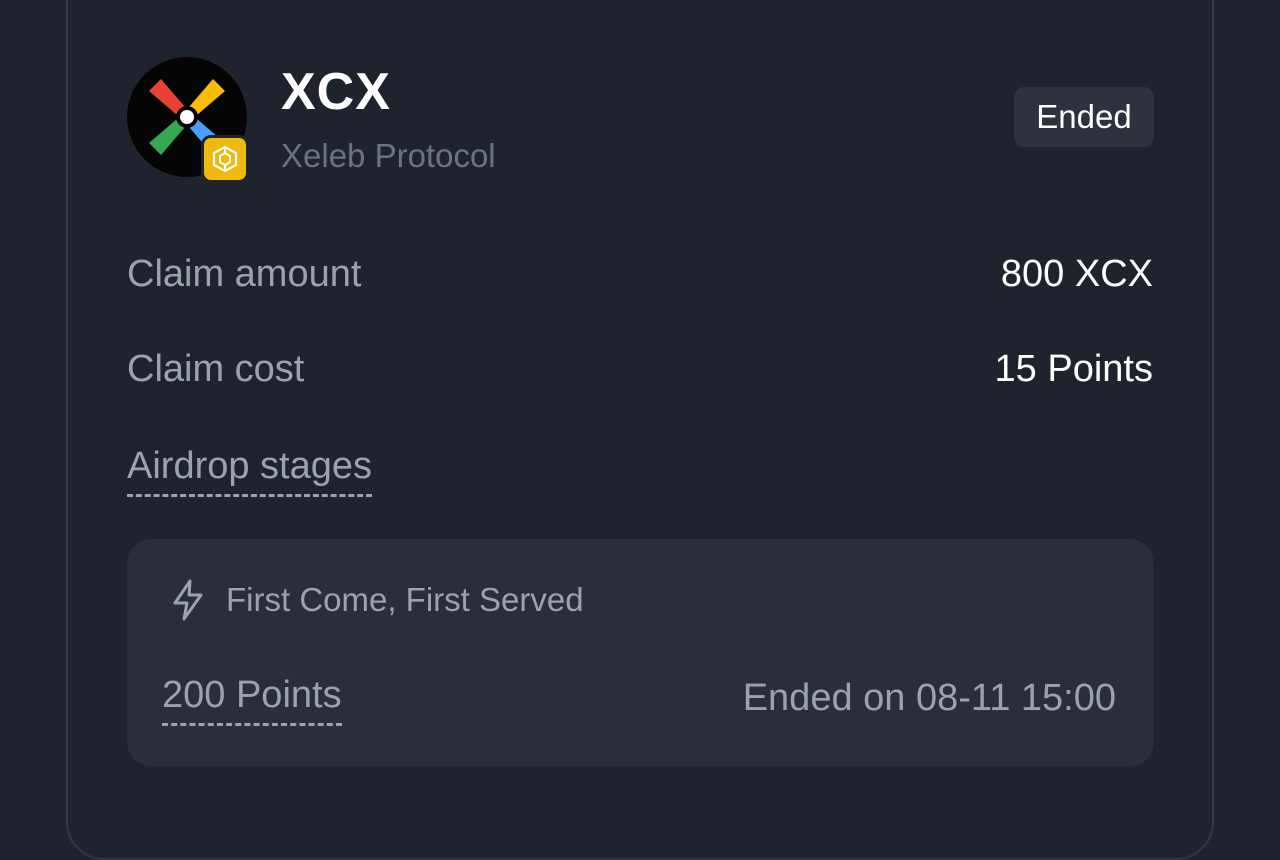 This screenshot has width=1280, height=860. I want to click on lightning-icon, so click(188, 602).